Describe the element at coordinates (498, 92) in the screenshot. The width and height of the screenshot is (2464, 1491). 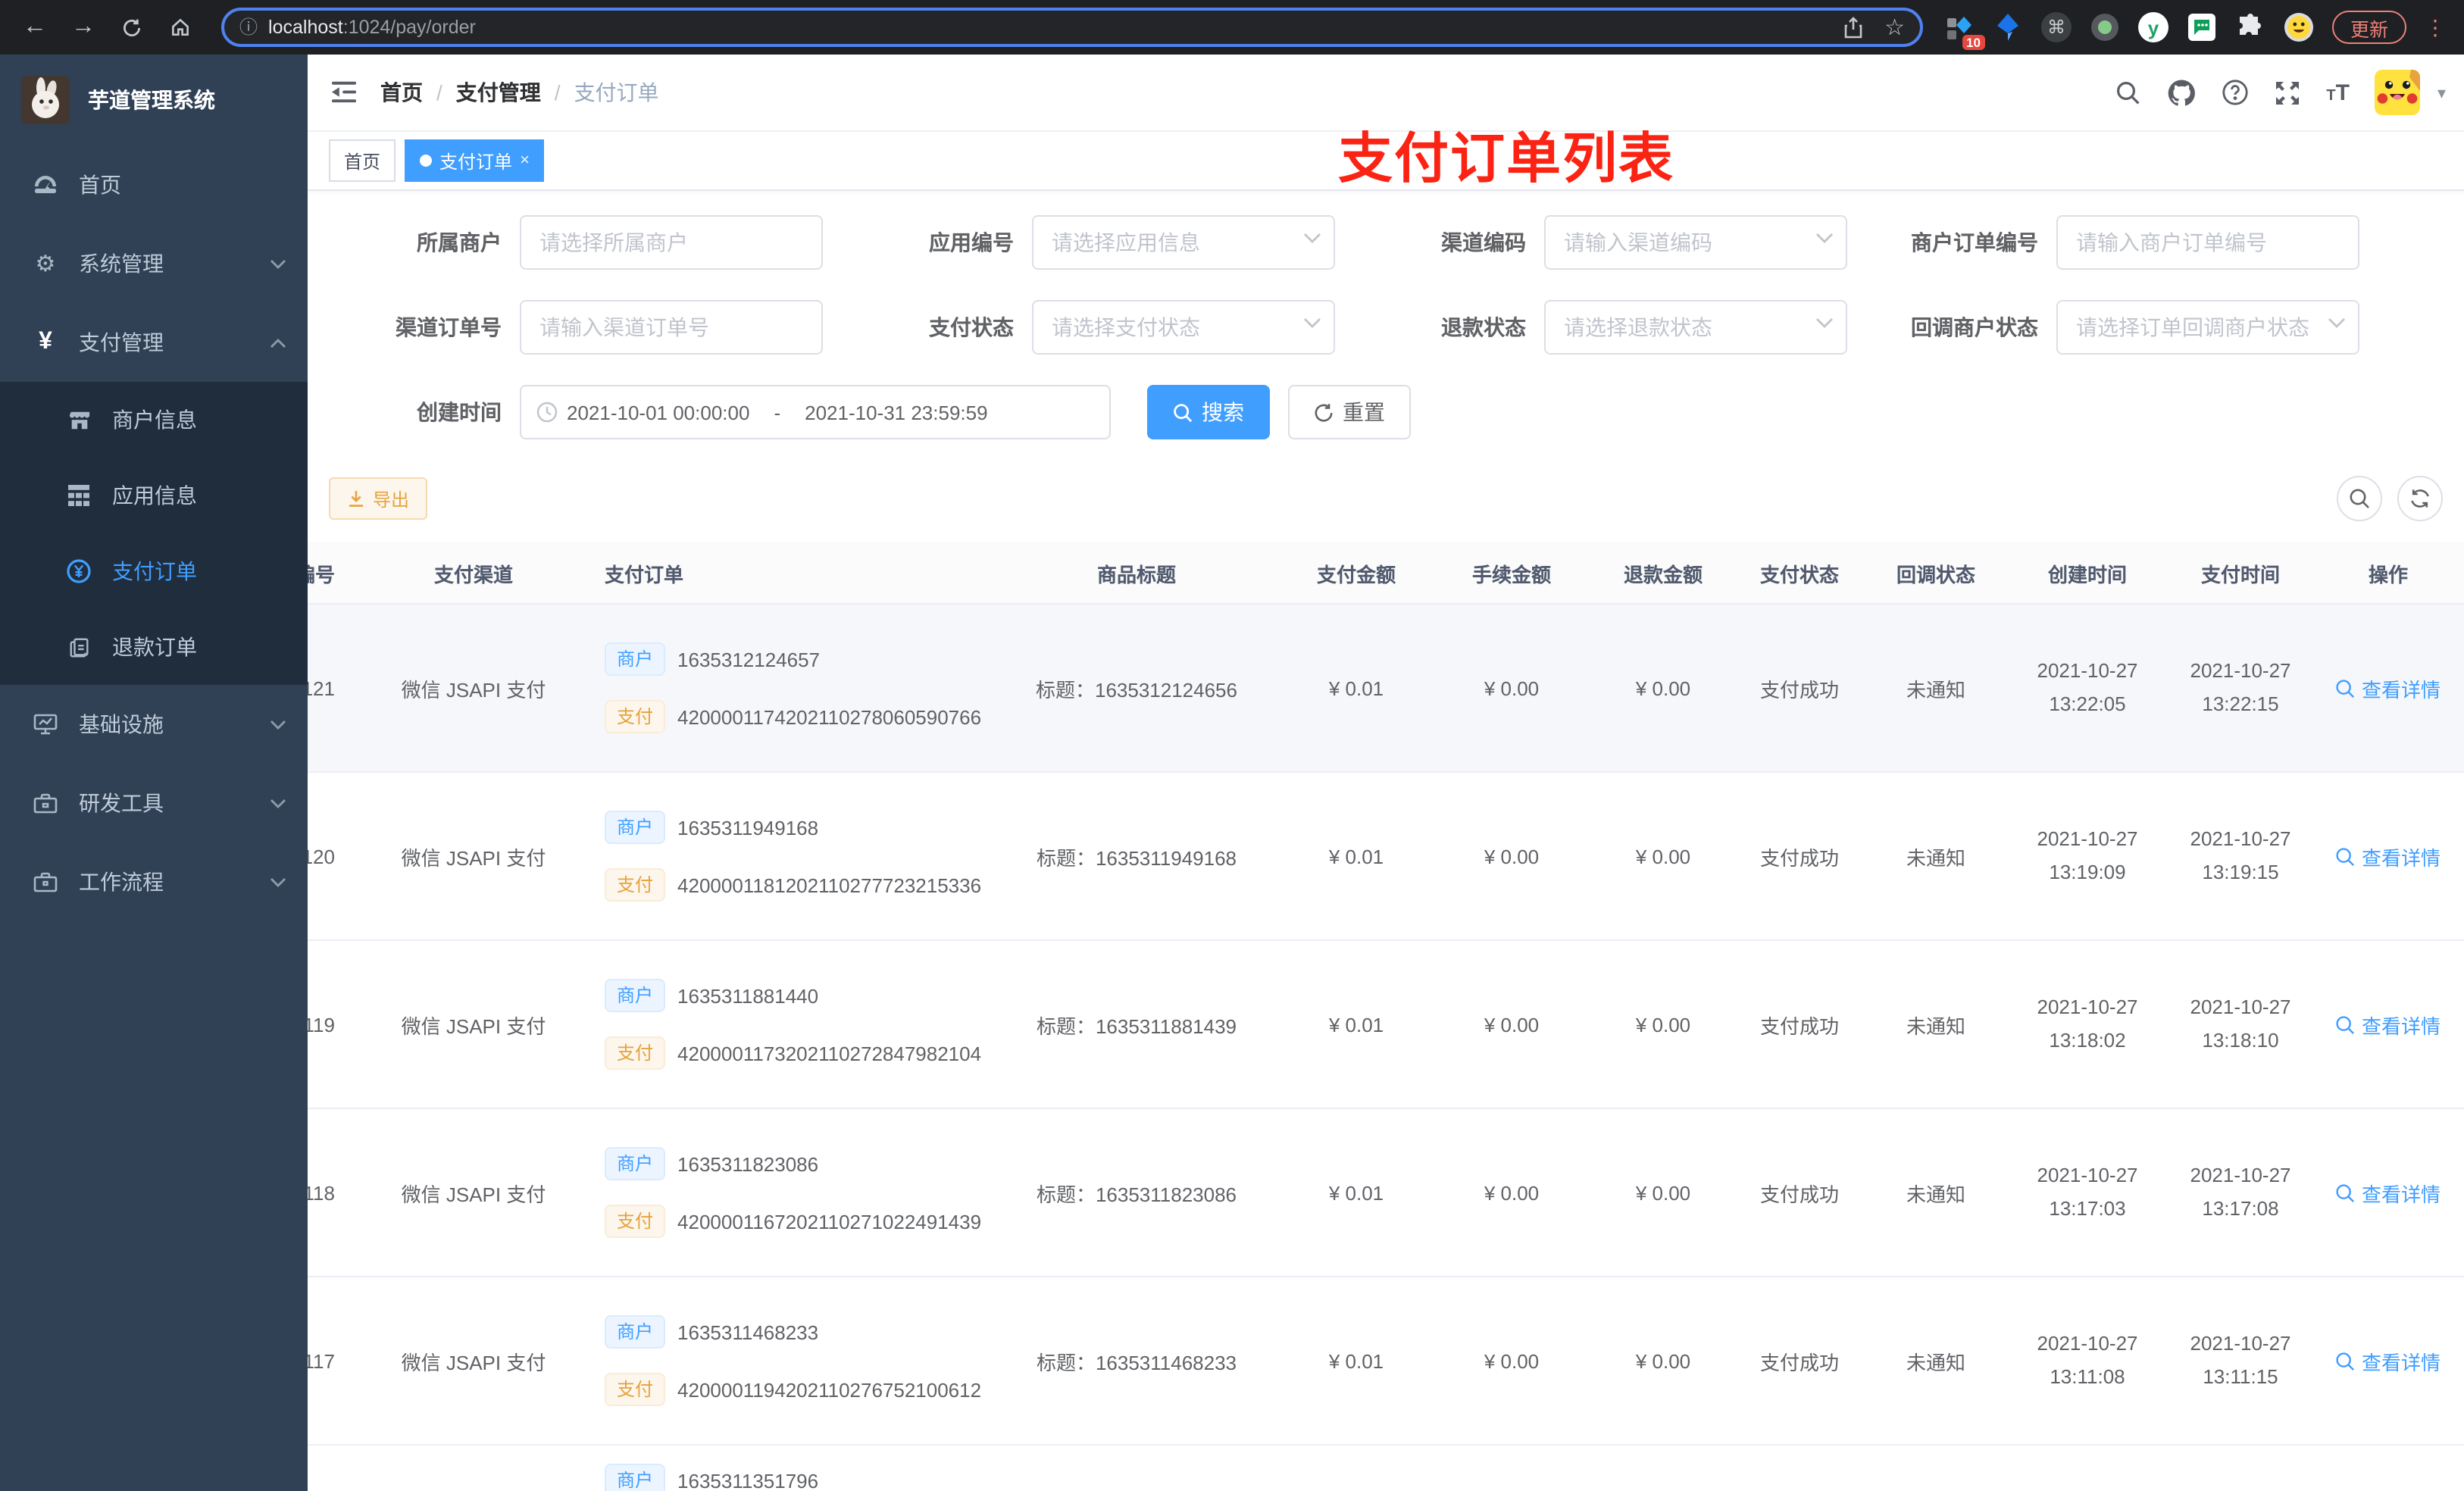
I see `breadcrumb-pay: 支付管理` at that location.